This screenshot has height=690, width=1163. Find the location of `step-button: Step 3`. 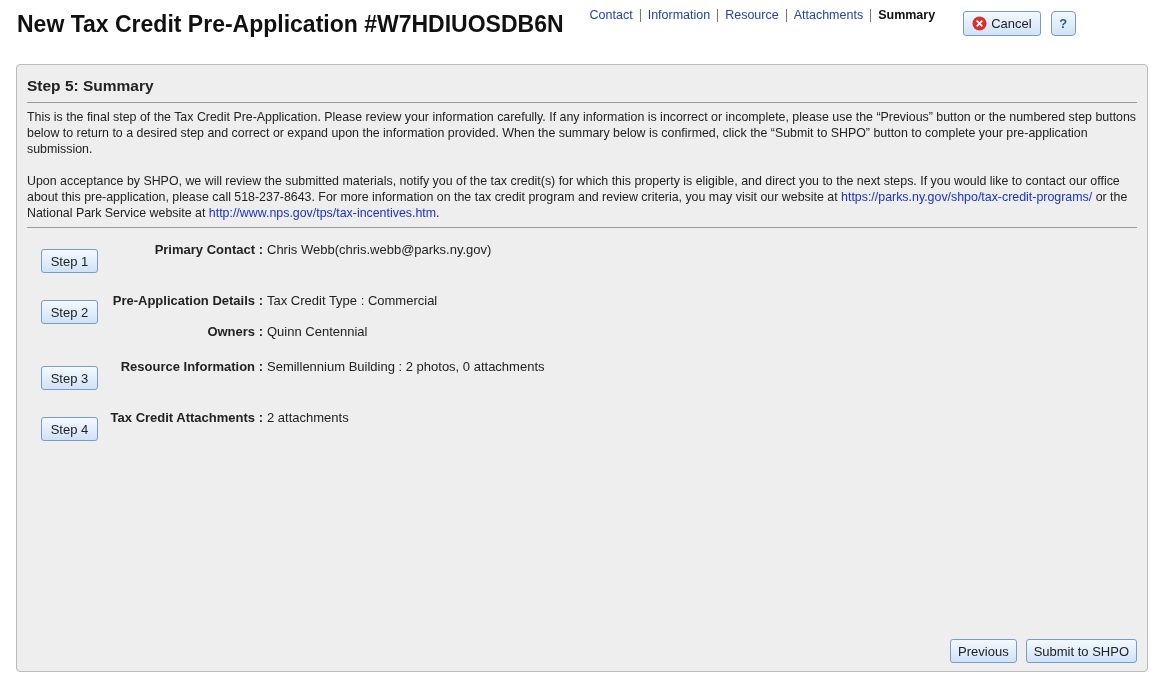

step-button: Step 3 is located at coordinates (69, 378).